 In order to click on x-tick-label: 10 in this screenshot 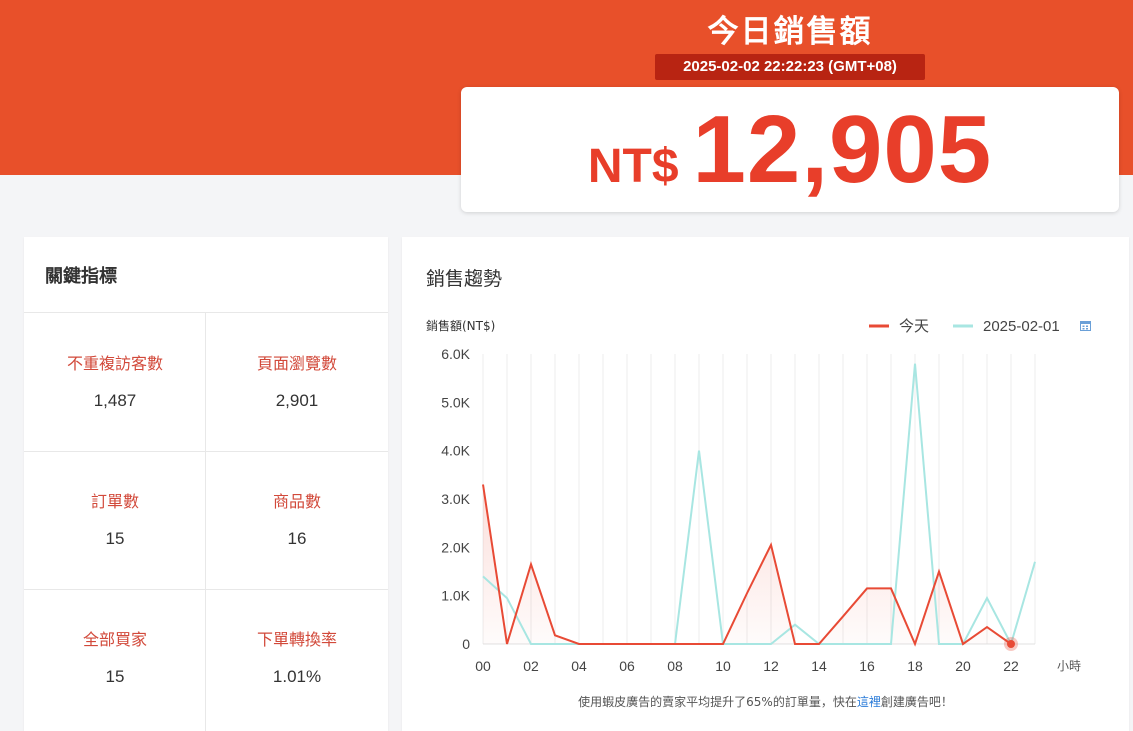, I will do `click(723, 666)`.